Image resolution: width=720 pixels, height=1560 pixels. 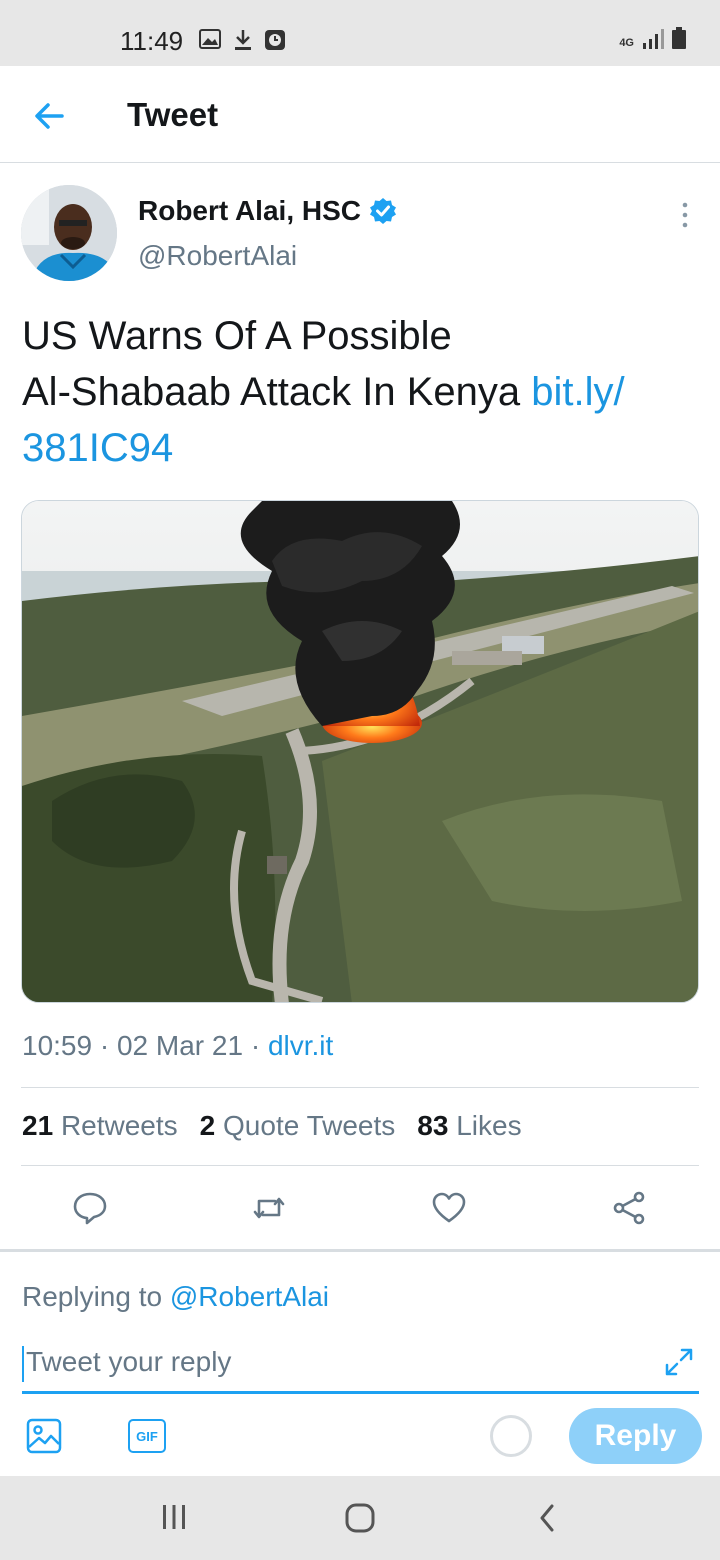 I want to click on author-handle: @RobertAlai, so click(x=217, y=256).